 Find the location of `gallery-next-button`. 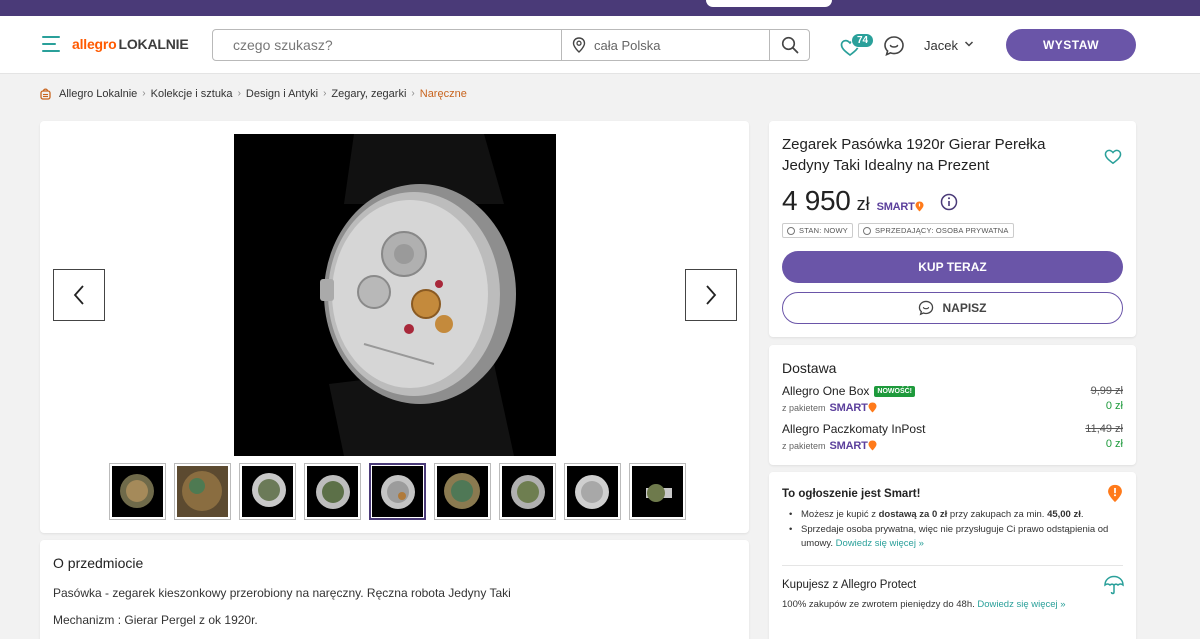

gallery-next-button is located at coordinates (711, 295).